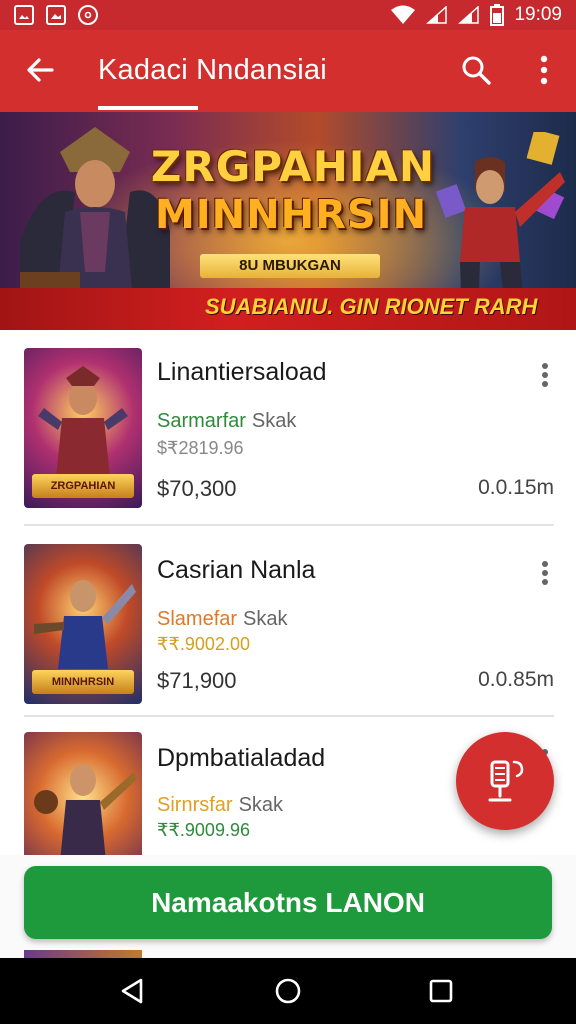 Image resolution: width=576 pixels, height=1024 pixels. I want to click on image-notification-icon, so click(56, 15).